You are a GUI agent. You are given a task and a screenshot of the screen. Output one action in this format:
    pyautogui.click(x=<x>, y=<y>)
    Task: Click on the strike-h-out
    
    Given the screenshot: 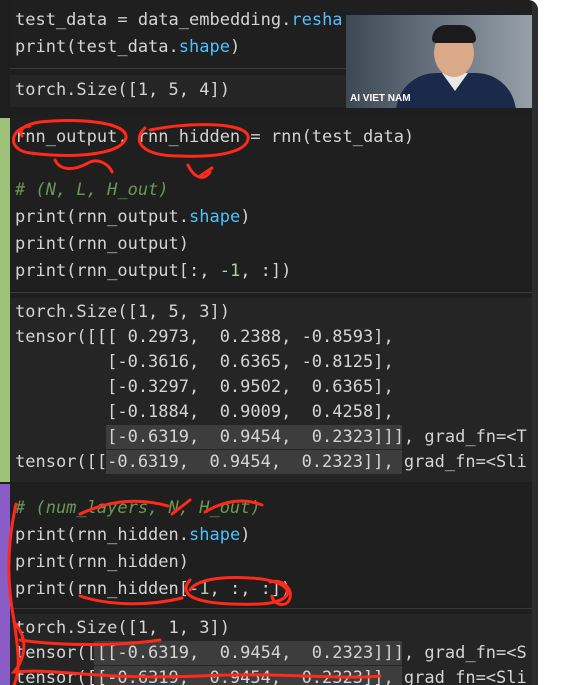 What is the action you would take?
    pyautogui.click(x=233, y=506)
    